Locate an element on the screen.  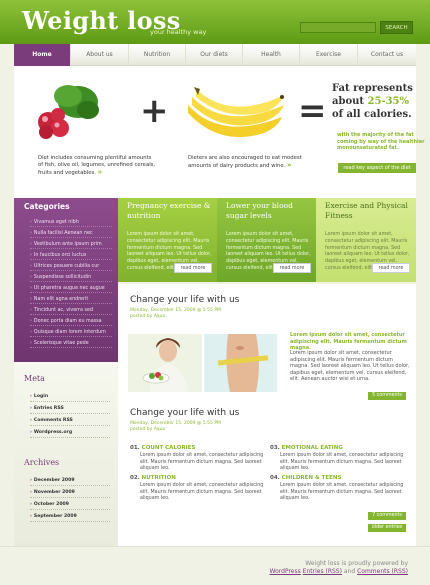
meta-link: Wordpress.org is located at coordinates (70, 433).